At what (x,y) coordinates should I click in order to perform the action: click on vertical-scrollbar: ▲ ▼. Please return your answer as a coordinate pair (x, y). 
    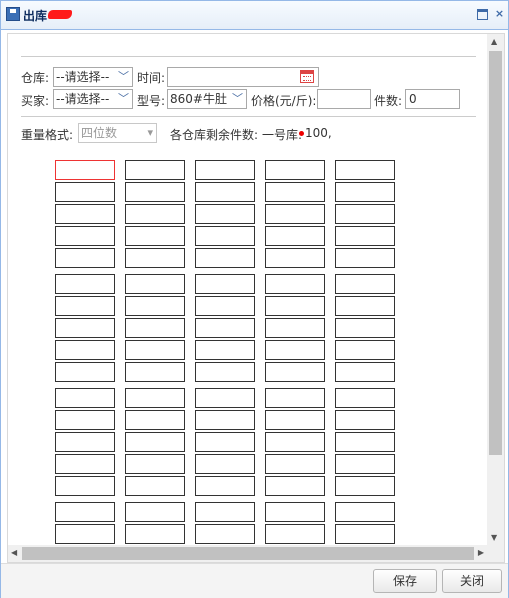
    Looking at the image, I should click on (495, 289).